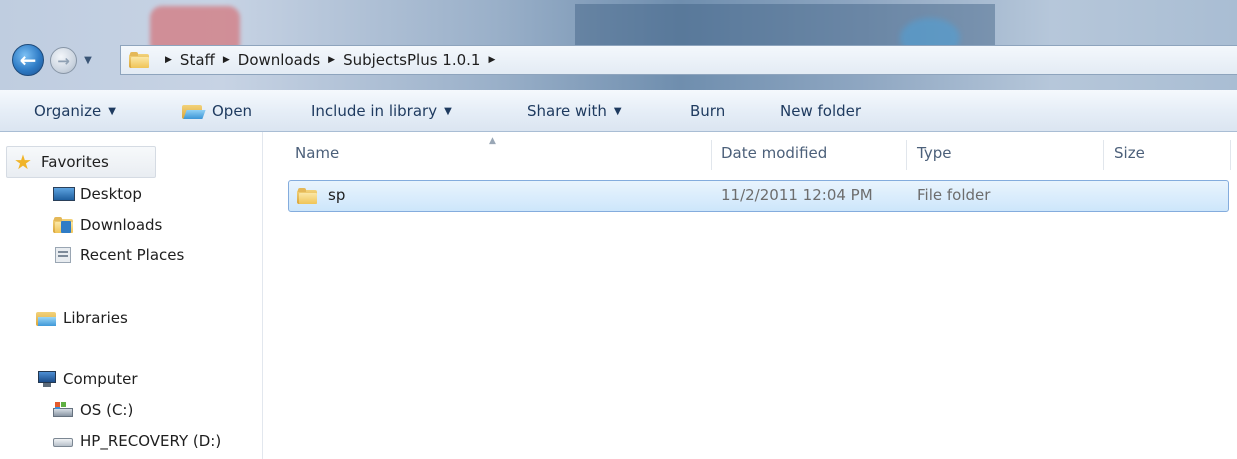 The width and height of the screenshot is (1237, 459). Describe the element at coordinates (63, 441) in the screenshot. I see `drive-icon` at that location.